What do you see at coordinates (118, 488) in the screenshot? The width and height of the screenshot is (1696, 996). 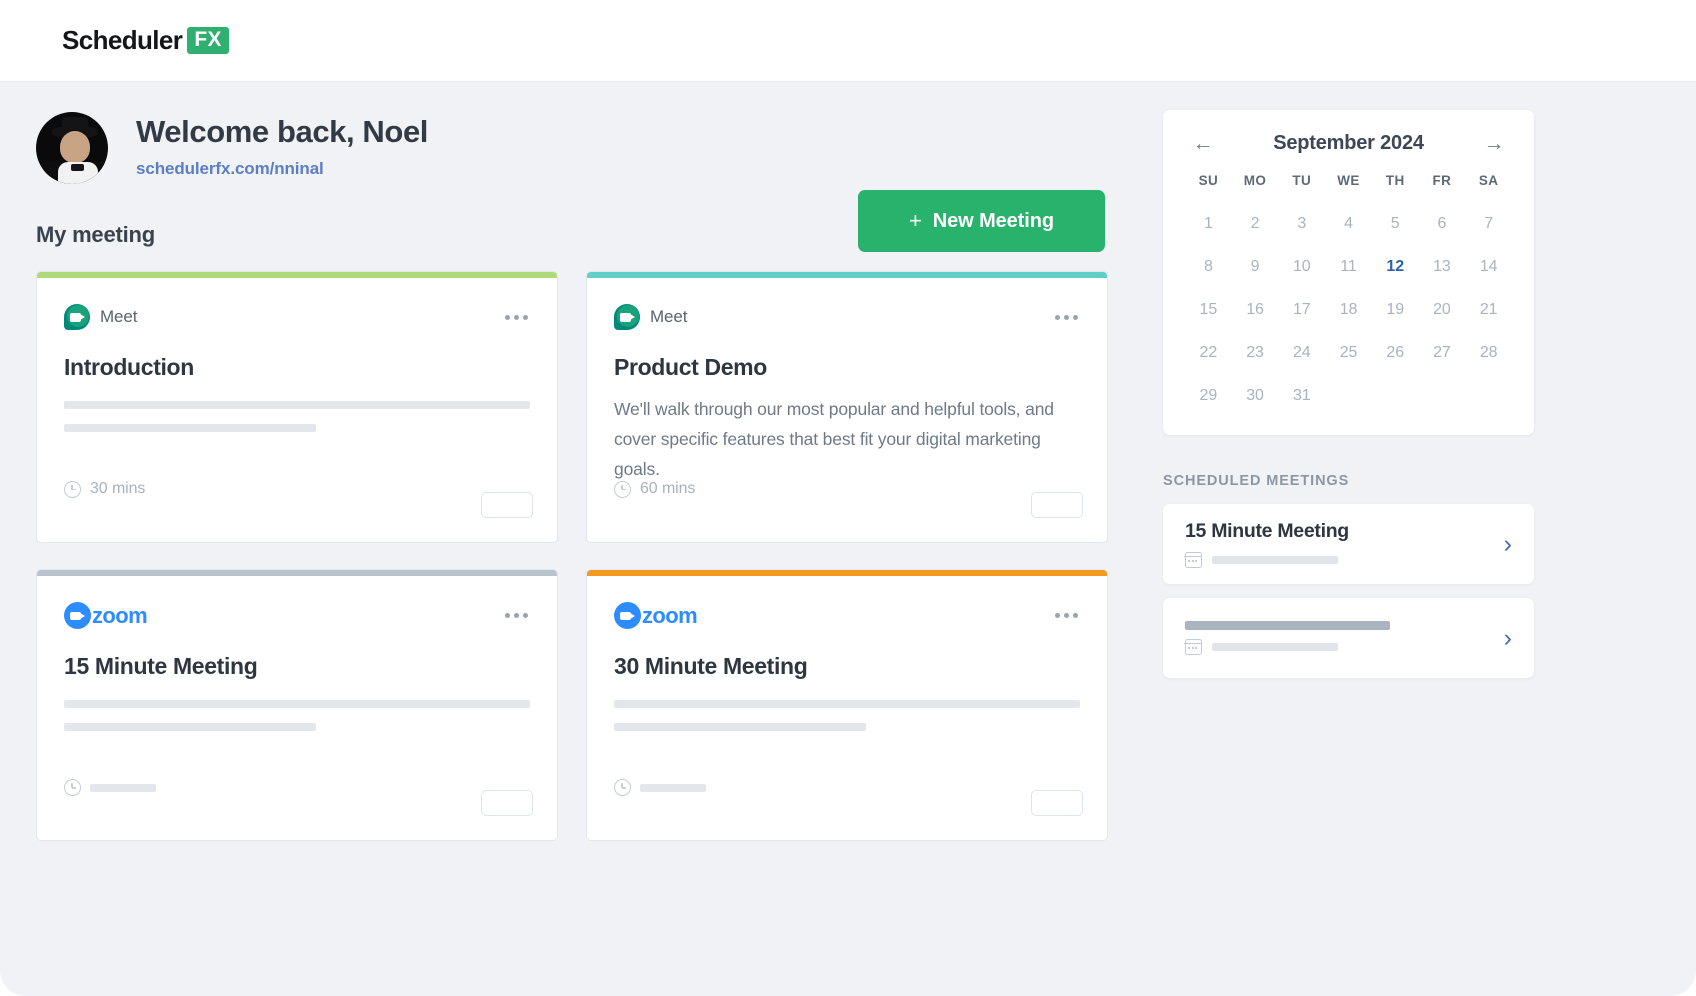 I see `card-duration: 30 mins` at bounding box center [118, 488].